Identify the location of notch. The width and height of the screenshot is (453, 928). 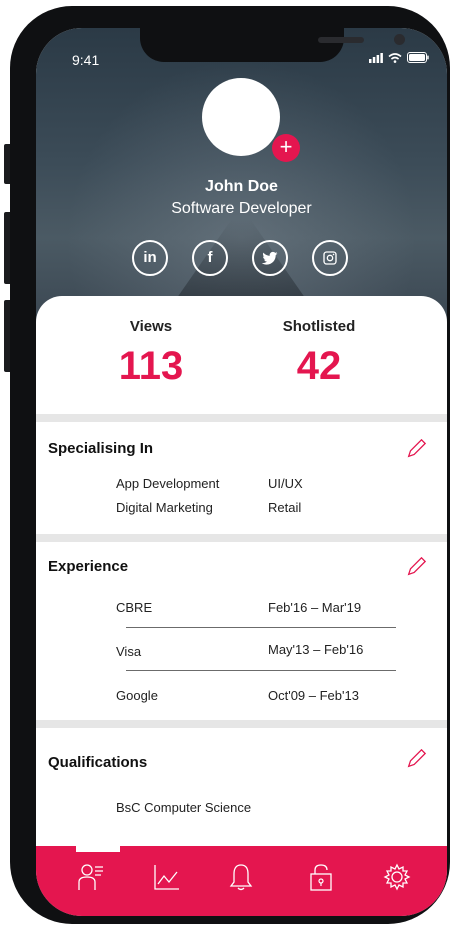
(272, 45).